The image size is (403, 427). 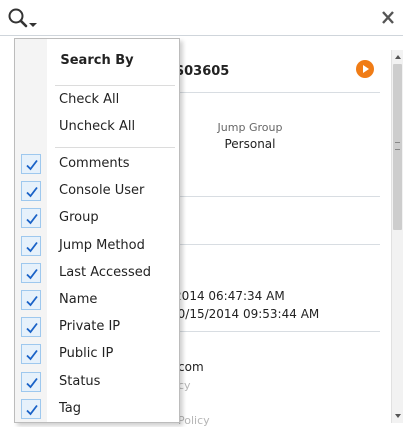 I want to click on search-field-last-accessed: Last Accessed, so click(x=97, y=273).